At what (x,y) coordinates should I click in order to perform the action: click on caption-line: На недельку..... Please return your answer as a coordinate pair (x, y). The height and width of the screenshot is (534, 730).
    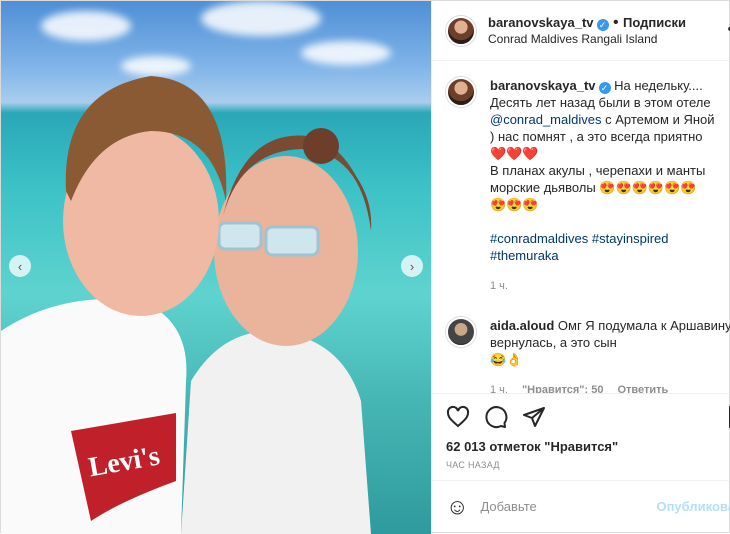
    Looking at the image, I should click on (658, 85).